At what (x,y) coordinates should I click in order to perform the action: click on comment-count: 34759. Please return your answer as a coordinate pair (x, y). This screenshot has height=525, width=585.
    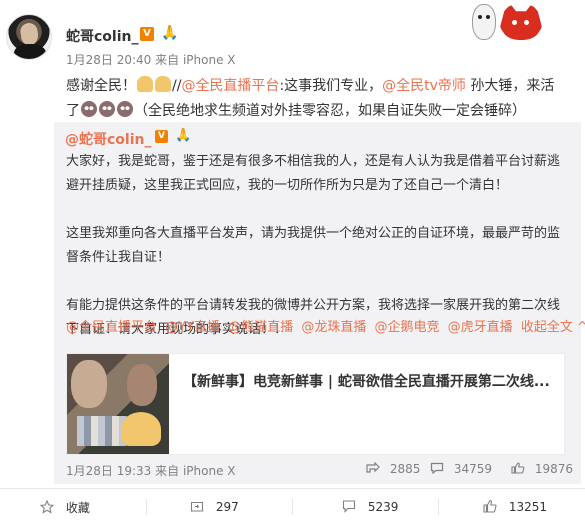
    Looking at the image, I should click on (473, 469).